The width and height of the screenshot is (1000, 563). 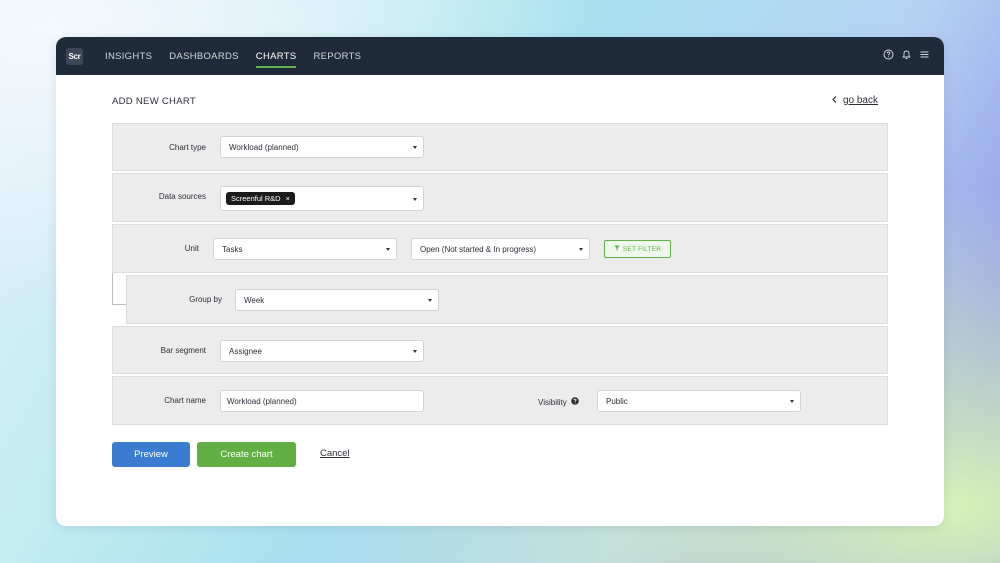 I want to click on app-logo: Scr, so click(x=74, y=56).